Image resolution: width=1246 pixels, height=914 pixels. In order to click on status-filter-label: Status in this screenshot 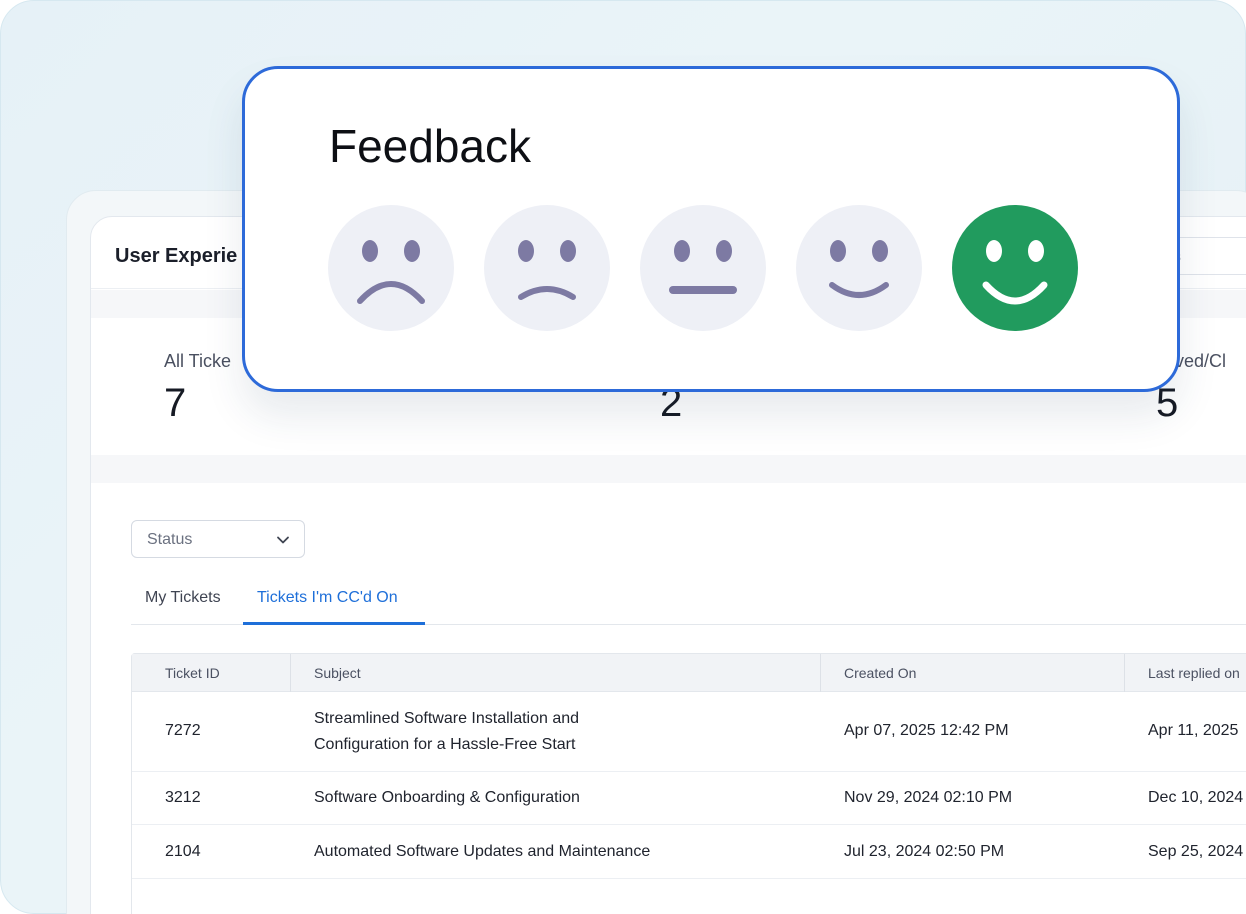, I will do `click(170, 539)`.